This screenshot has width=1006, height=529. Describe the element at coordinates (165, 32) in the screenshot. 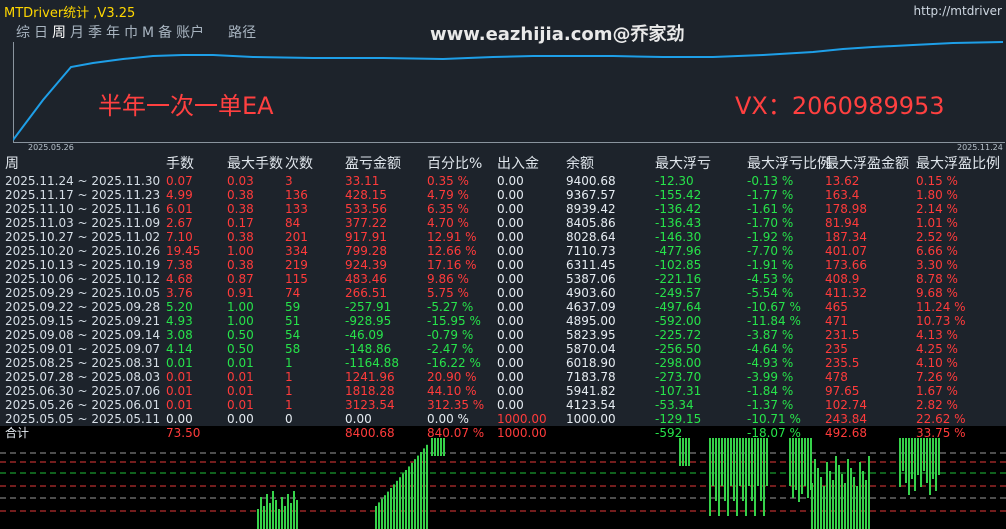

I see `tab-8: 备` at that location.